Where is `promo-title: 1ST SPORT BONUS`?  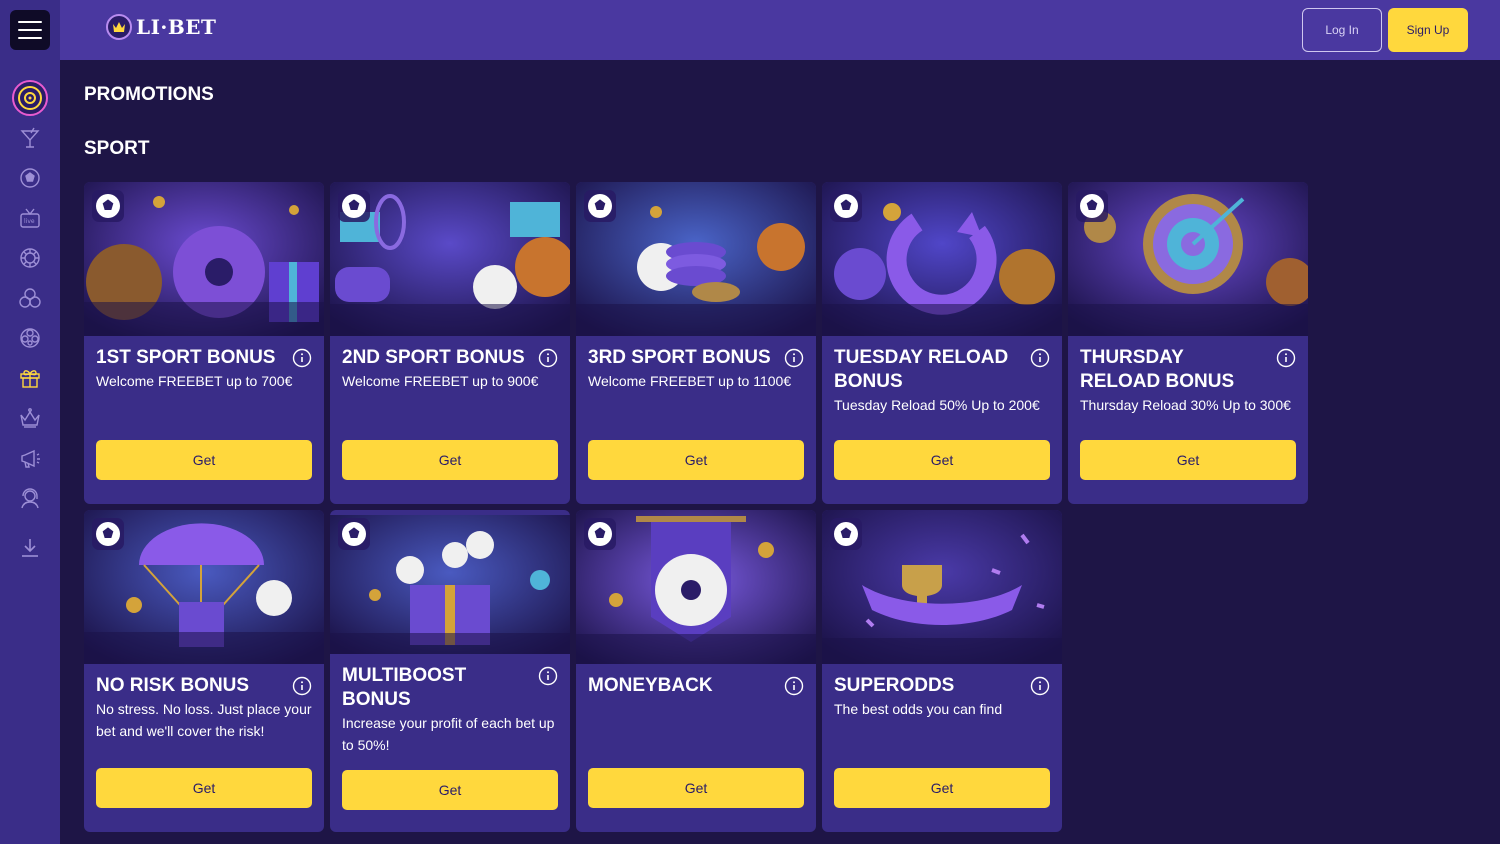
promo-title: 1ST SPORT BONUS is located at coordinates (186, 357).